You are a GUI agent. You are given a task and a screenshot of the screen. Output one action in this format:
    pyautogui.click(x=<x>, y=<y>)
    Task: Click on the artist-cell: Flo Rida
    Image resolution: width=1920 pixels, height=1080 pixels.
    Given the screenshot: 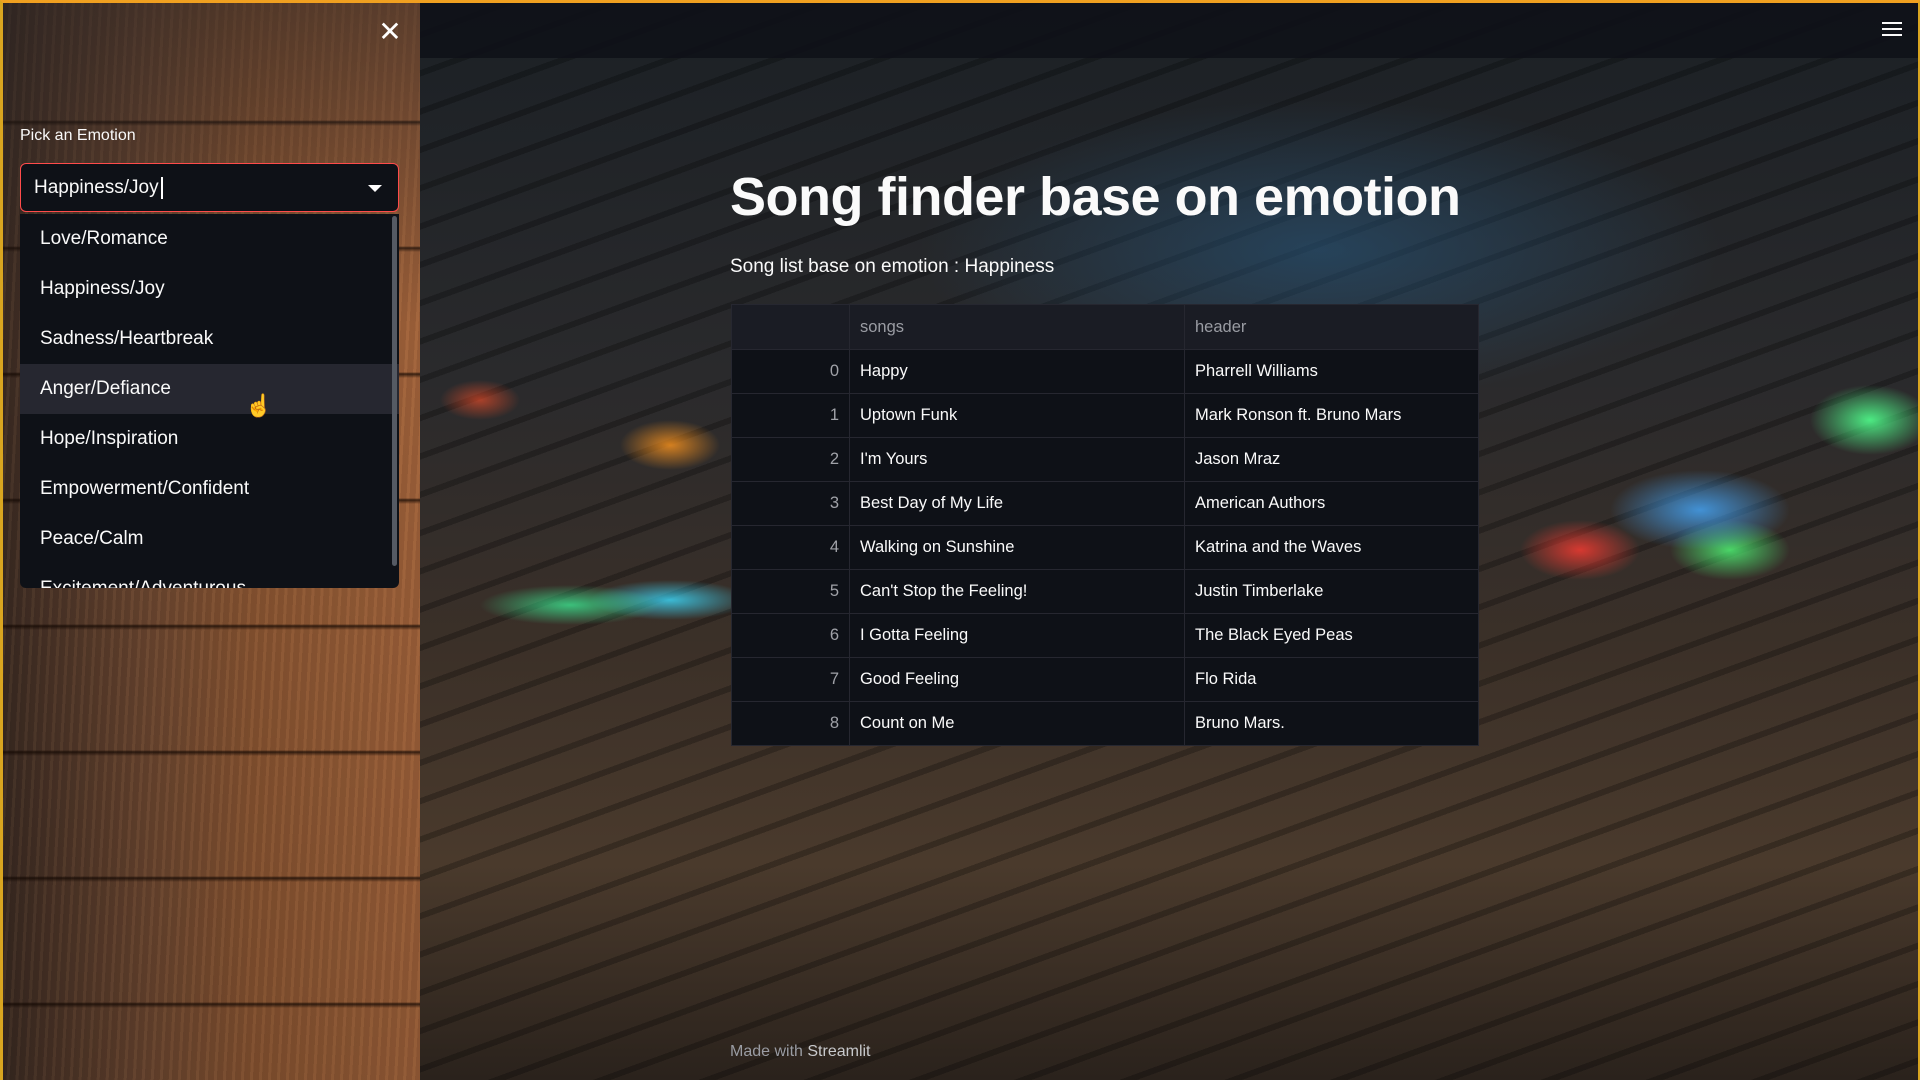 What is the action you would take?
    pyautogui.click(x=1331, y=679)
    